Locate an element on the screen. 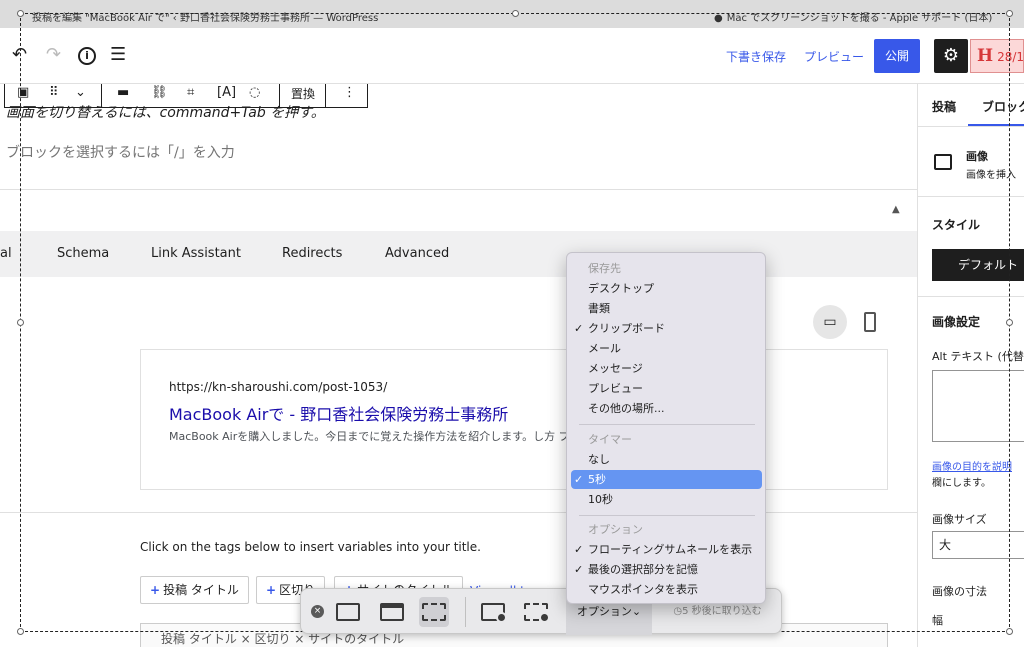  capture-entire-screen-button is located at coordinates (348, 612).